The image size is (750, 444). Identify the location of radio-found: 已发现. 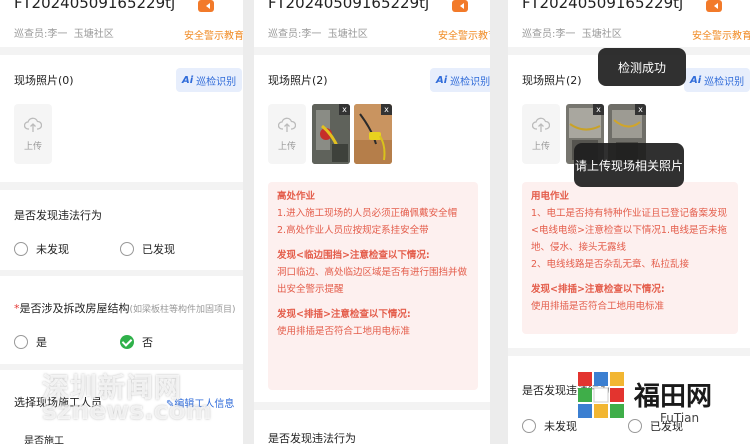
(147, 249).